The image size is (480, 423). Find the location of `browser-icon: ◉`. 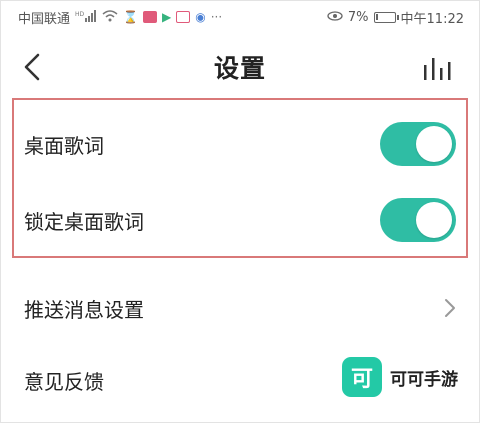

browser-icon: ◉ is located at coordinates (200, 17).